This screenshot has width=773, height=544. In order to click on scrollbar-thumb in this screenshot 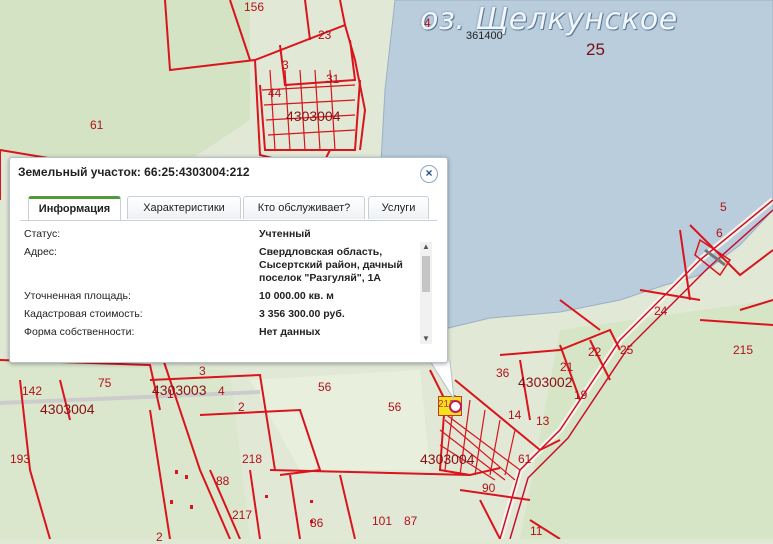, I will do `click(426, 274)`.